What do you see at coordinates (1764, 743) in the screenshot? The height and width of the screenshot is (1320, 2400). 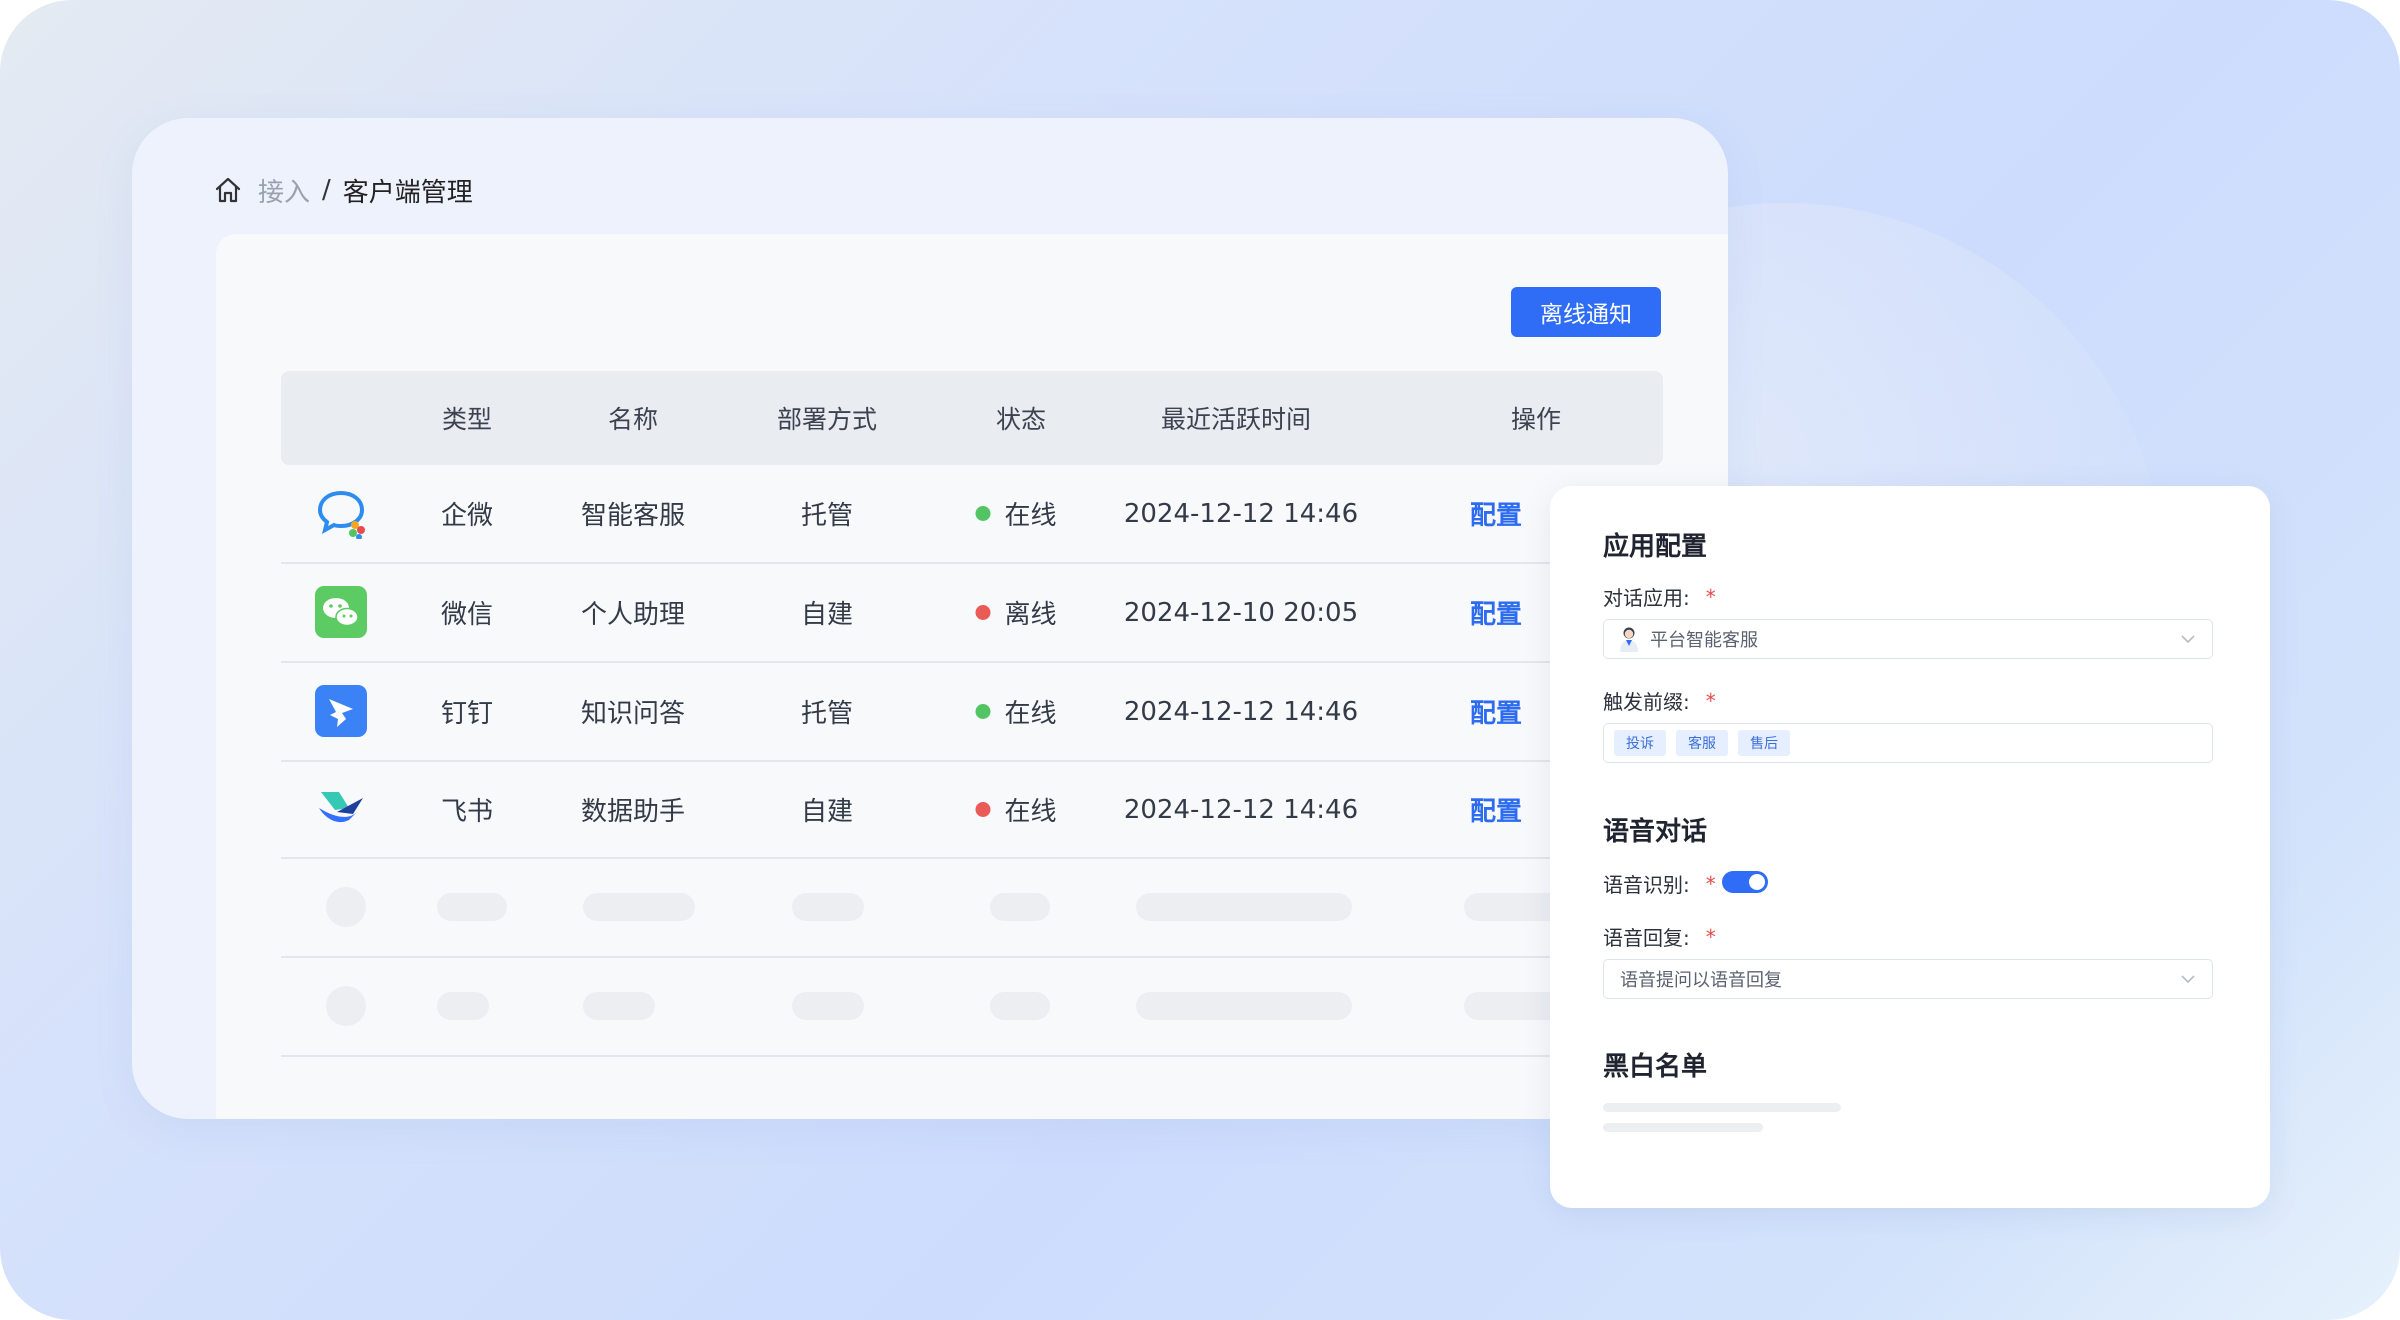 I see `prefix-tag: 售后` at bounding box center [1764, 743].